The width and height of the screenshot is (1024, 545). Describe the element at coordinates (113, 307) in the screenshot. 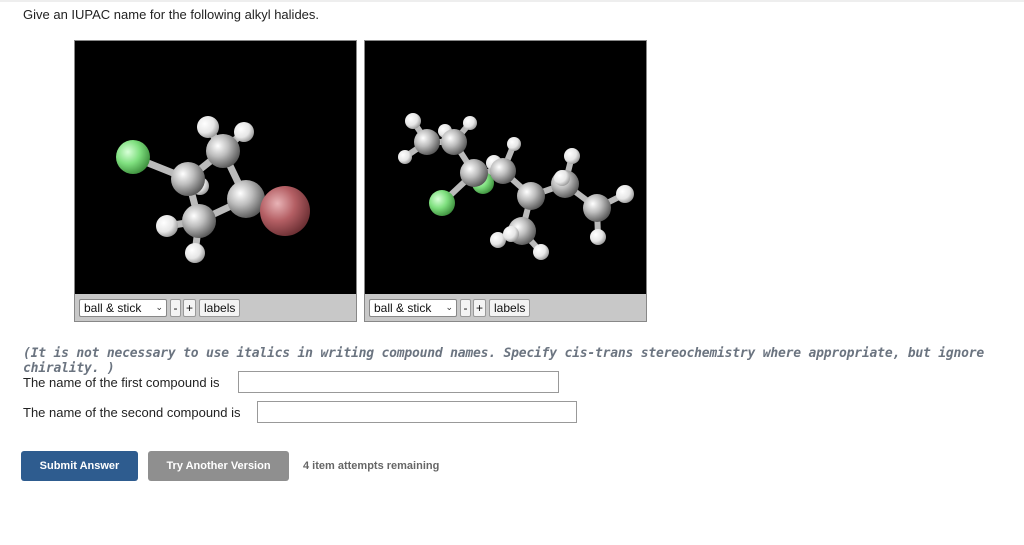

I see `viewer-1-style-value: ball & stick` at that location.